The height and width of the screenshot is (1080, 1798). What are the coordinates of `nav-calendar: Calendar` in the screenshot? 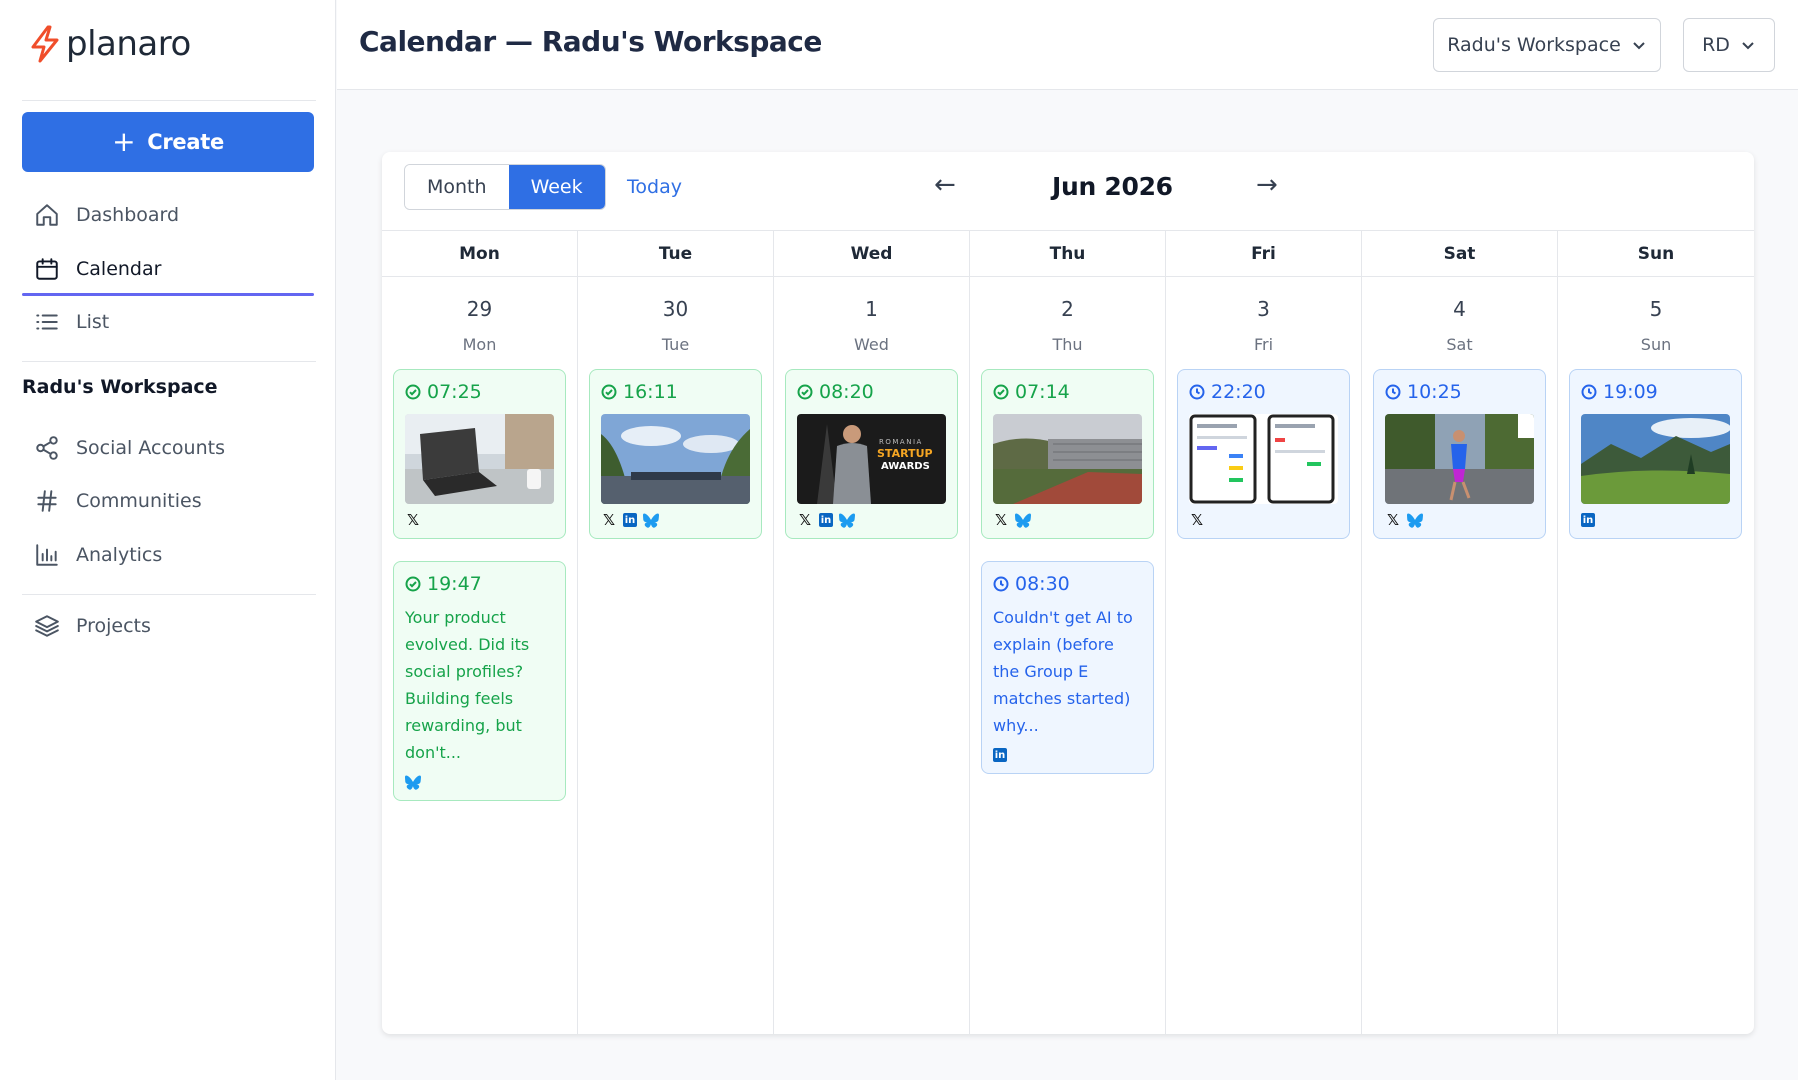 It's located at (168, 270).